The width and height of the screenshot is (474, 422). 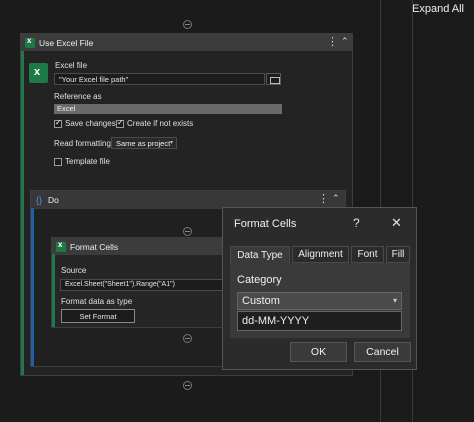 I want to click on tab-data-type: Data Type, so click(x=260, y=254).